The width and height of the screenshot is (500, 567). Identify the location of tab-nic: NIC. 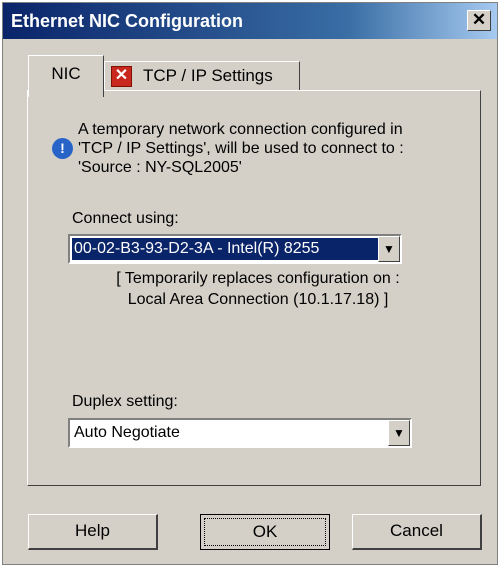
(66, 76).